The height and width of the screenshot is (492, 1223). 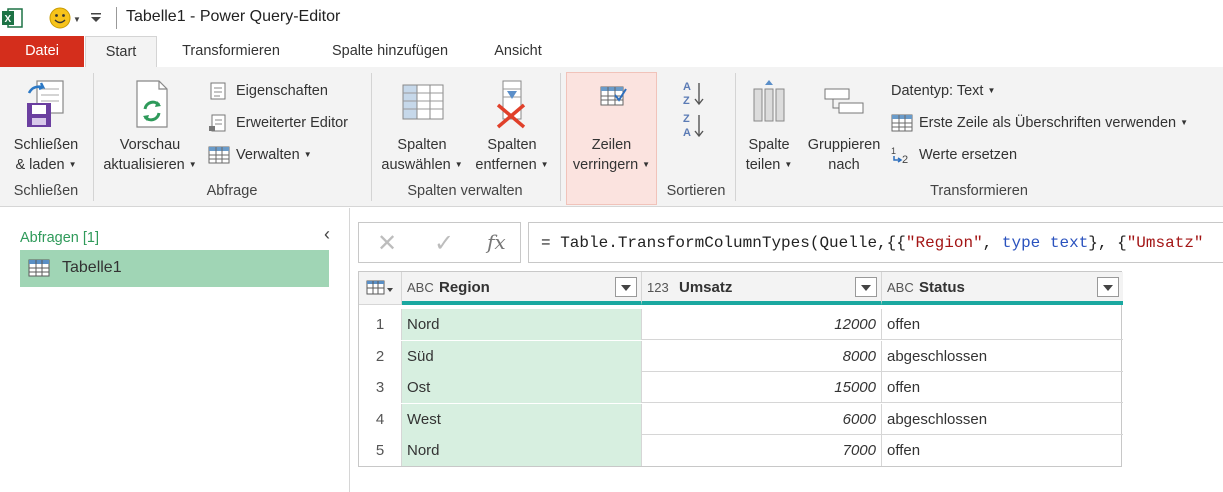 What do you see at coordinates (844, 101) in the screenshot?
I see `group-by-icon` at bounding box center [844, 101].